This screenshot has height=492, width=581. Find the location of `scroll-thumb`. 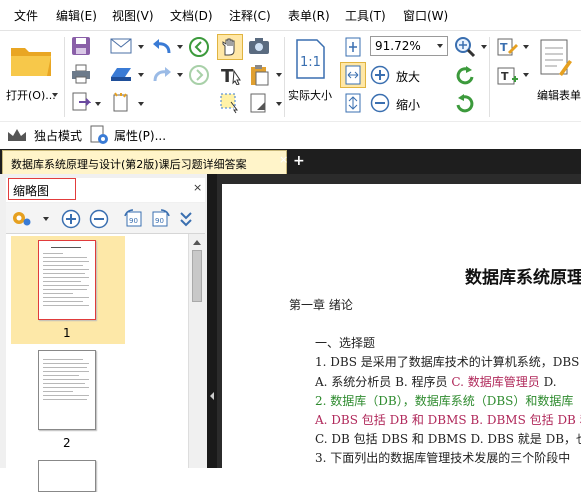

scroll-thumb is located at coordinates (197, 276).